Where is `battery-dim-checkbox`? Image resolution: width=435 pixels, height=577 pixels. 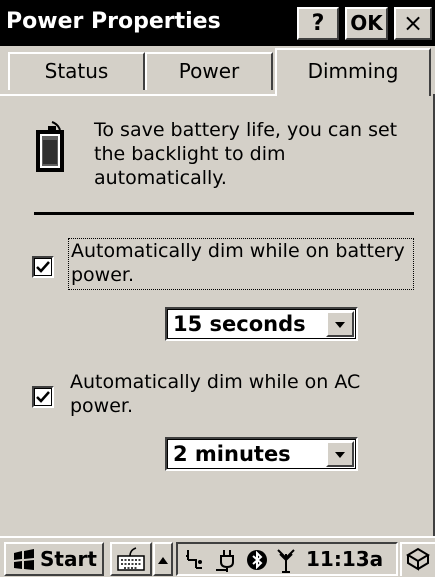
battery-dim-checkbox is located at coordinates (43, 267).